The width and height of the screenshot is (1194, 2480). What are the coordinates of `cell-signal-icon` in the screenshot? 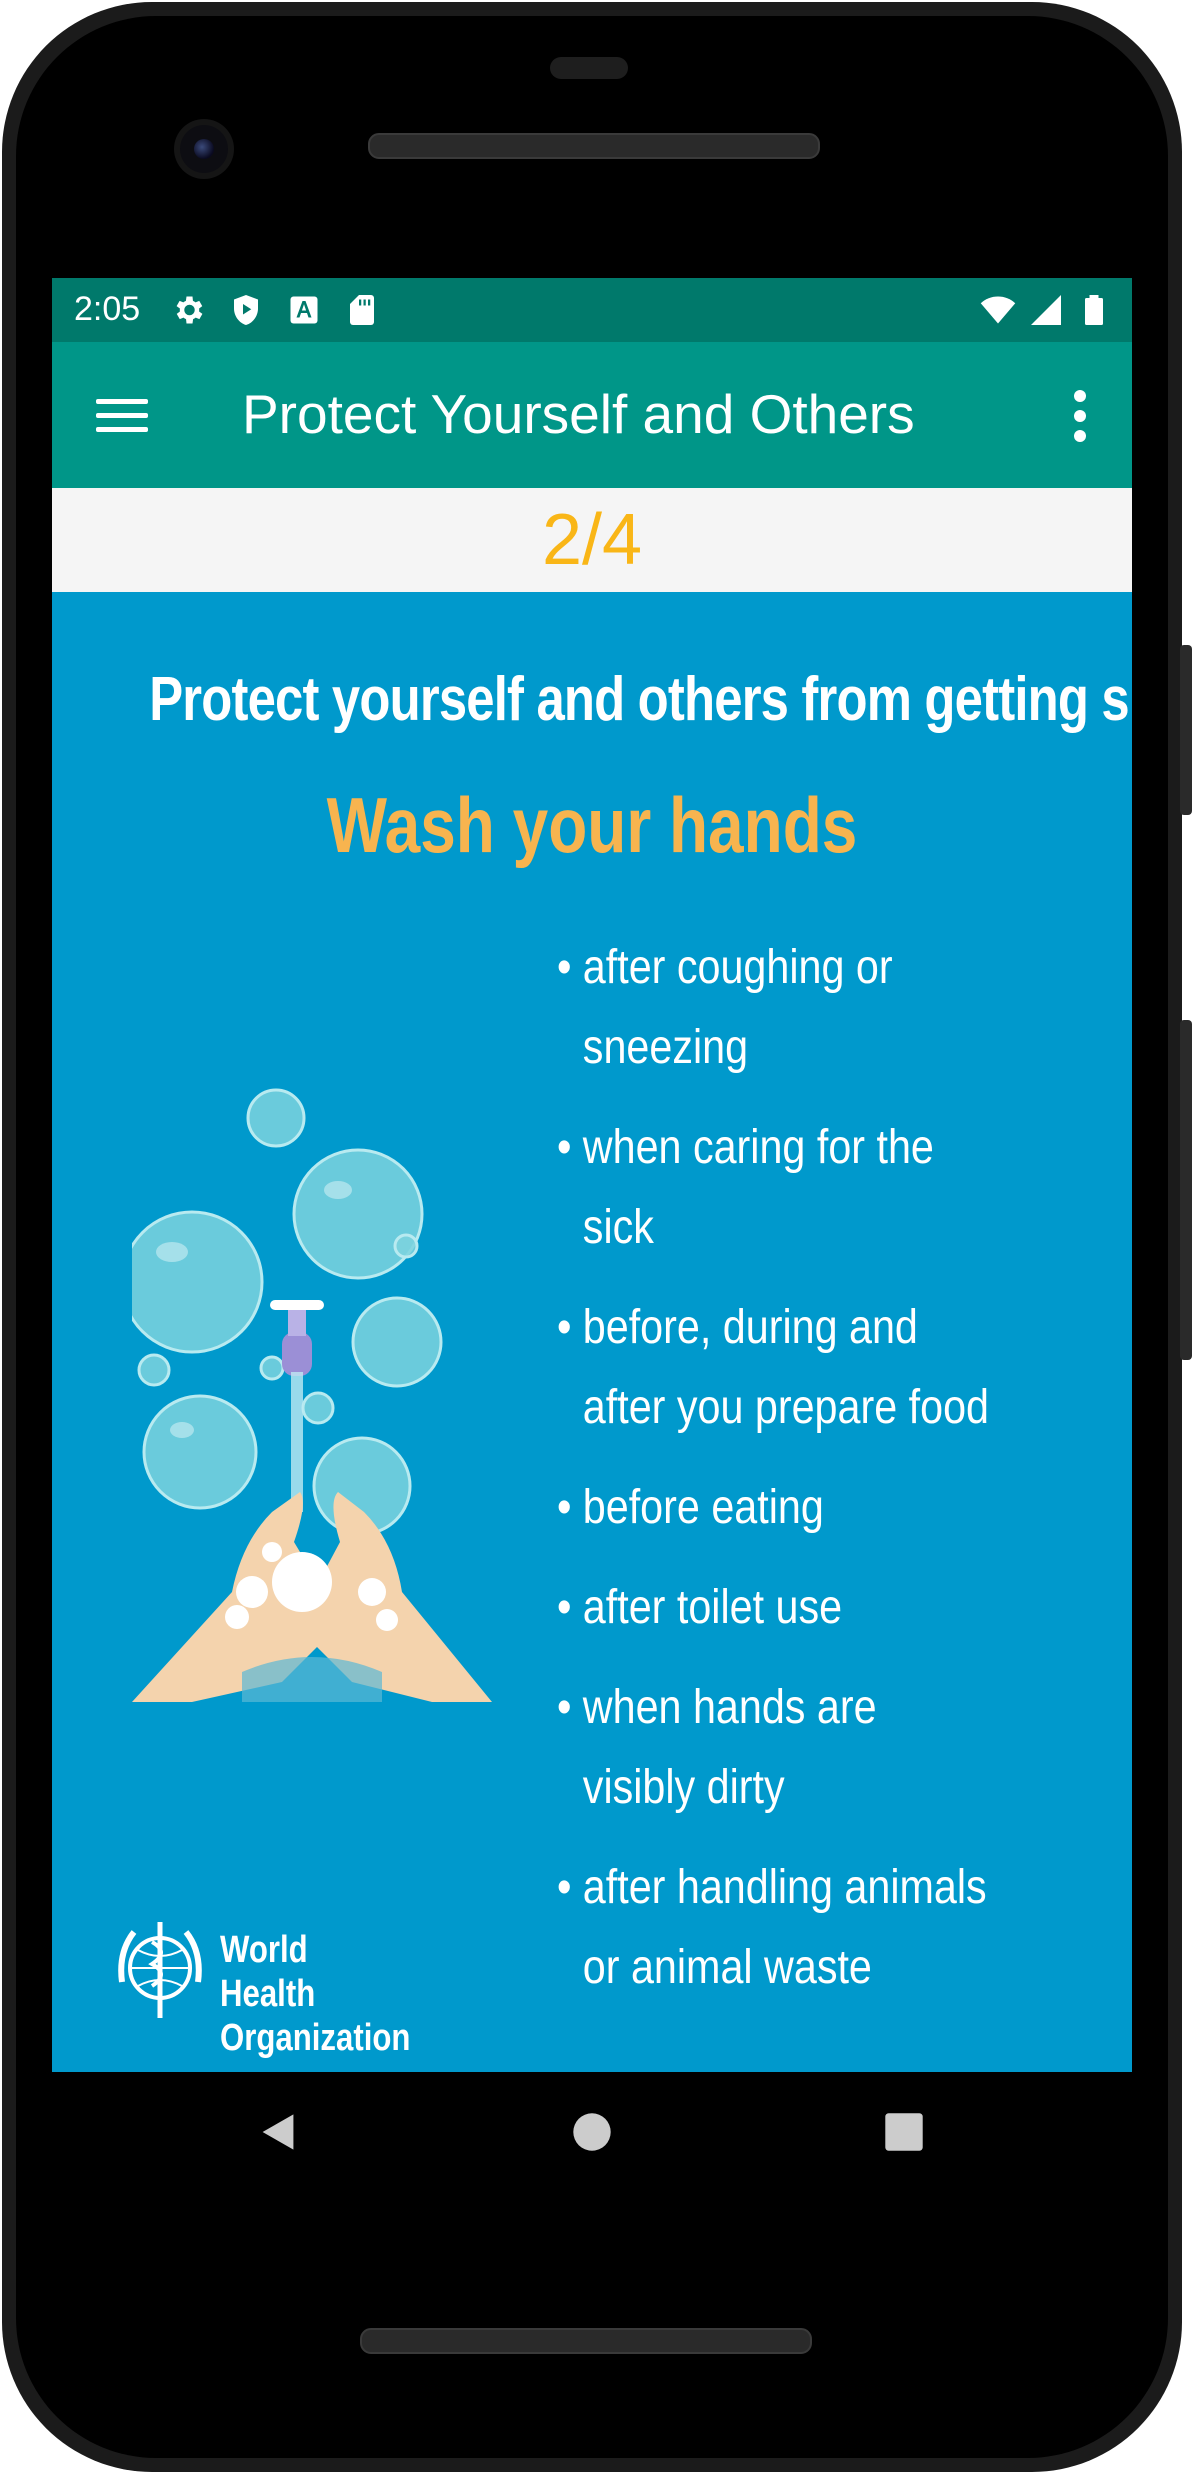 It's located at (1046, 310).